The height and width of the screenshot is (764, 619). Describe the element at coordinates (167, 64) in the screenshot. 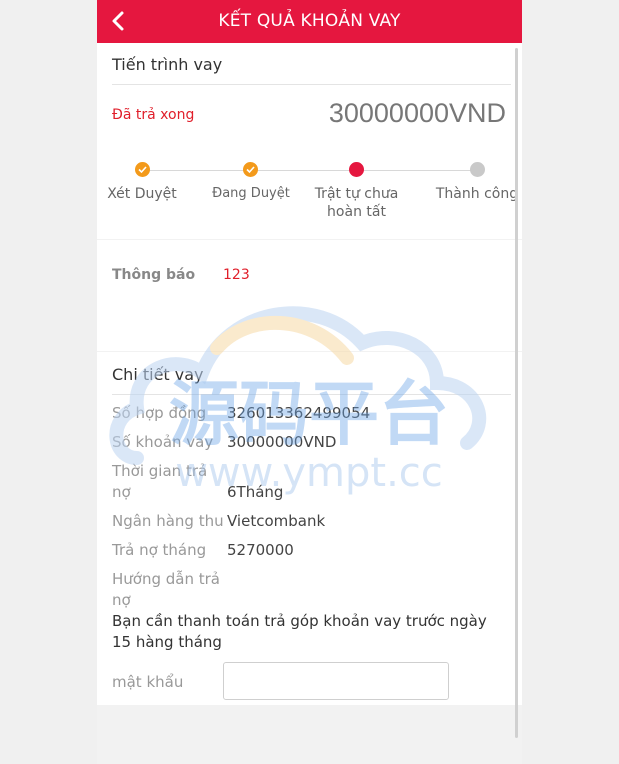

I see `progress-section-title: Tiến trình vay` at that location.